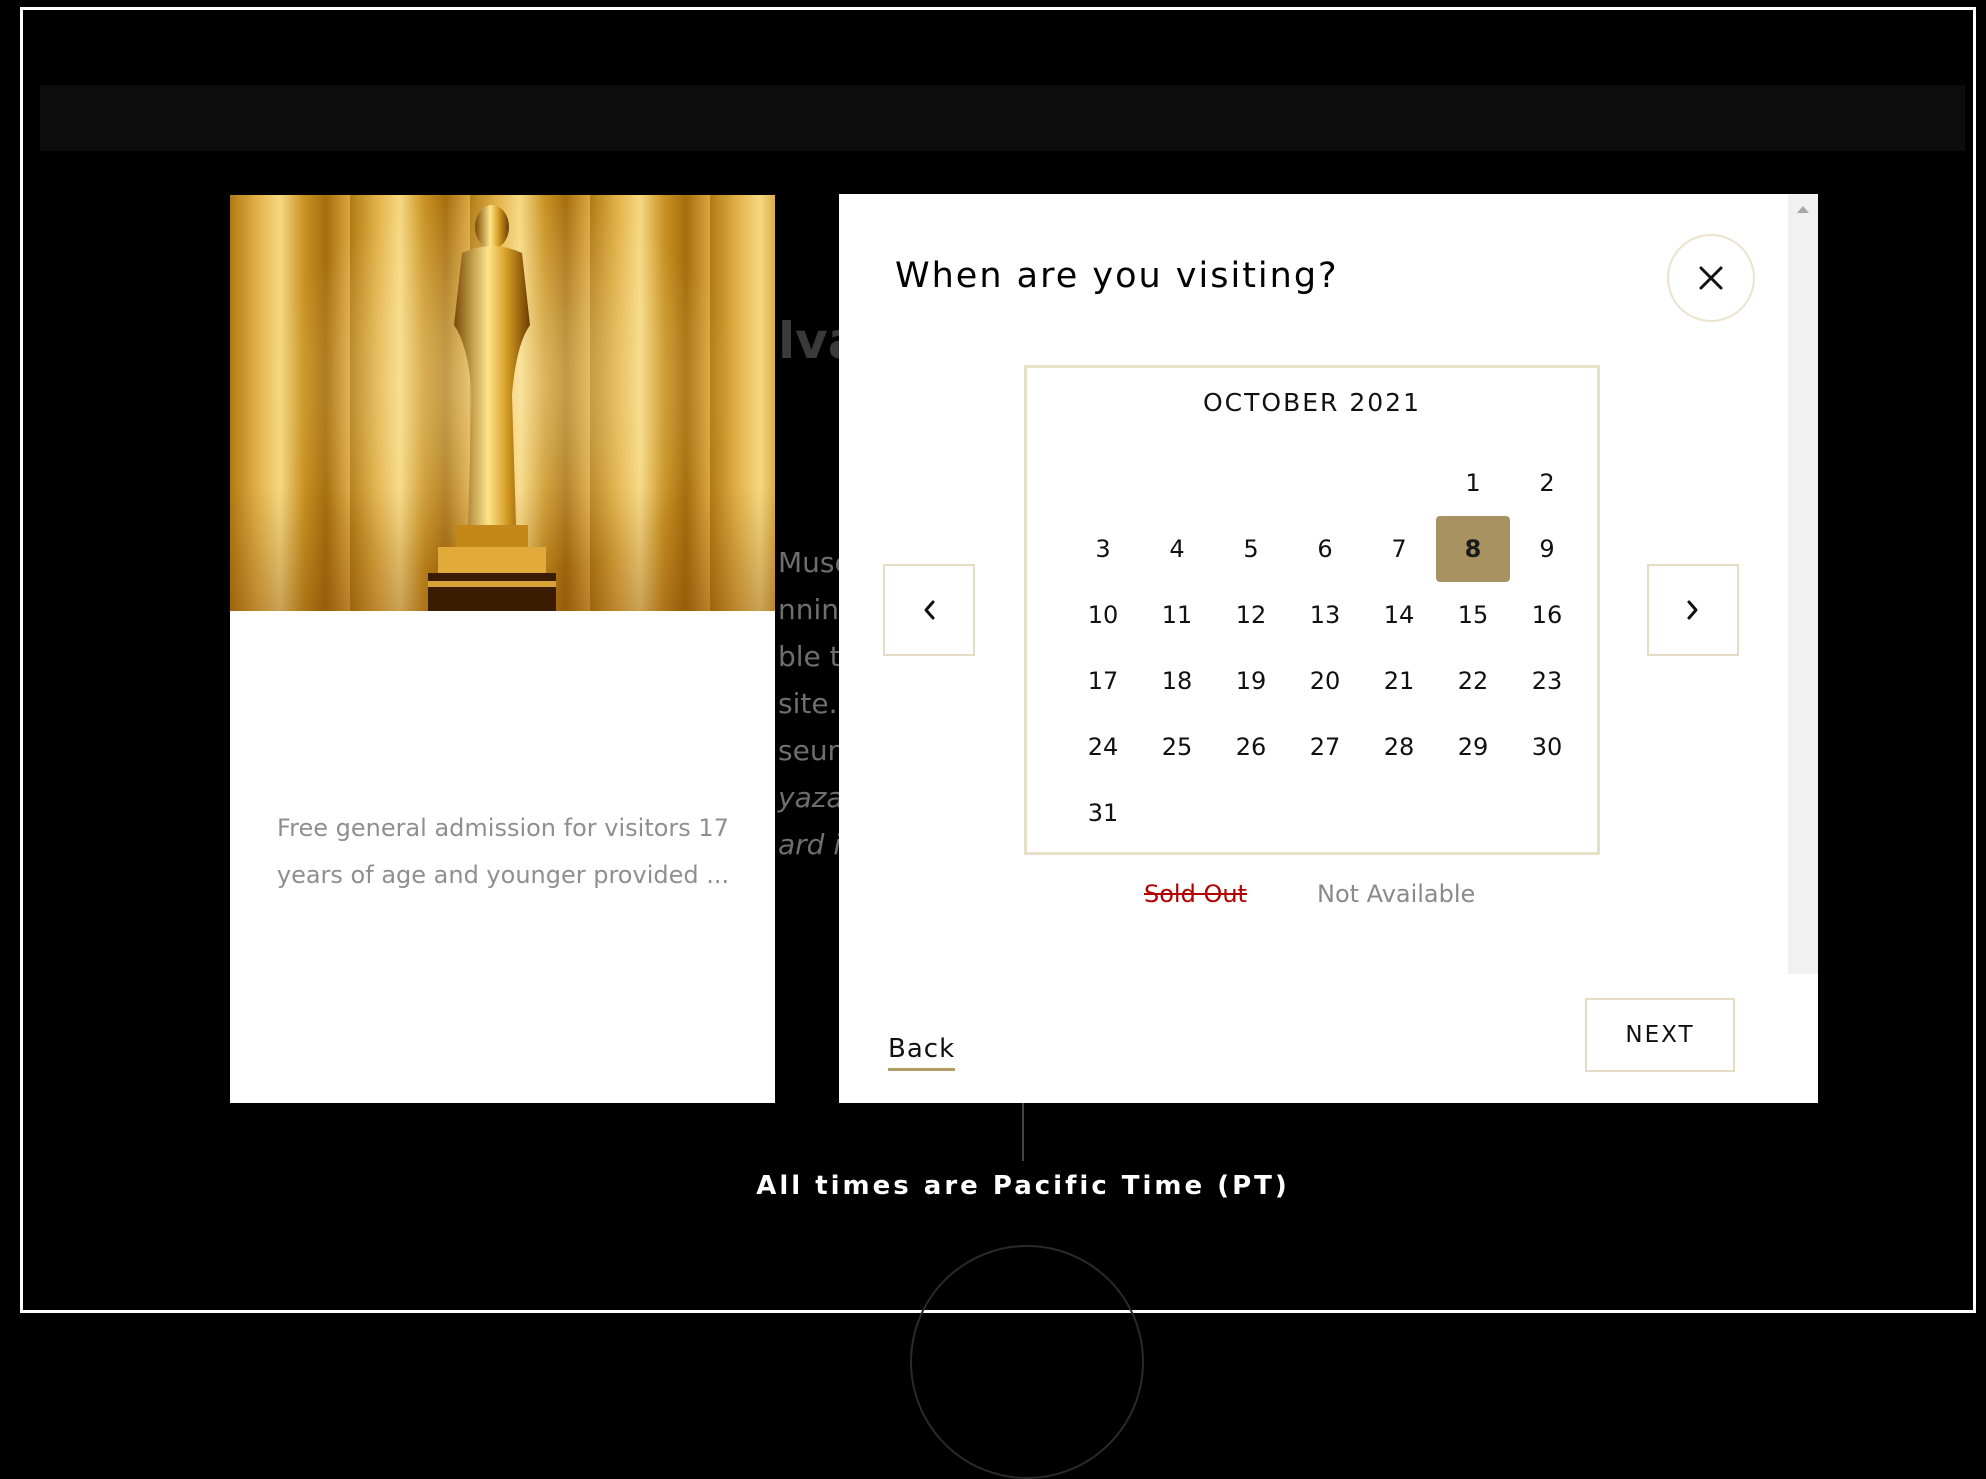 The height and width of the screenshot is (1479, 1986). I want to click on calendar-month-label: OCTOBER 2021, so click(1312, 402).